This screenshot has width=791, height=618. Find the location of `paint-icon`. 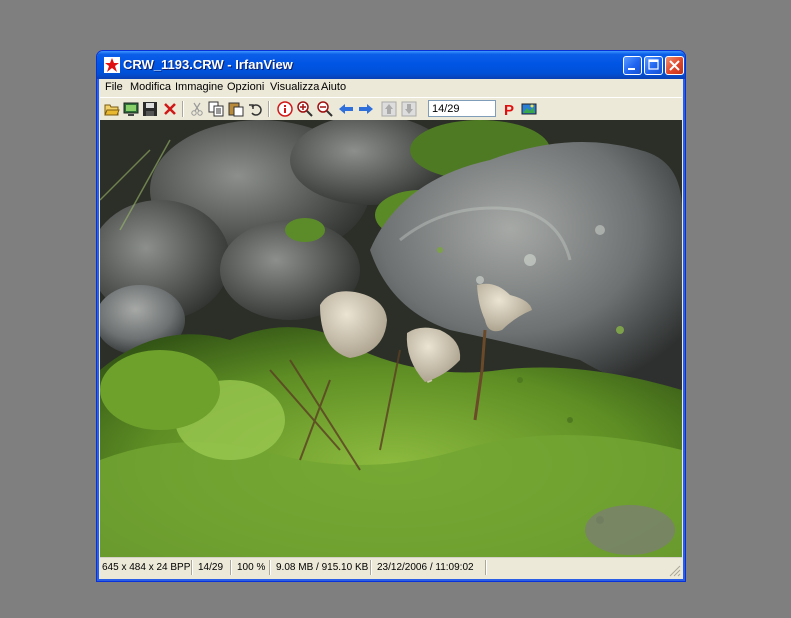

paint-icon is located at coordinates (529, 109).